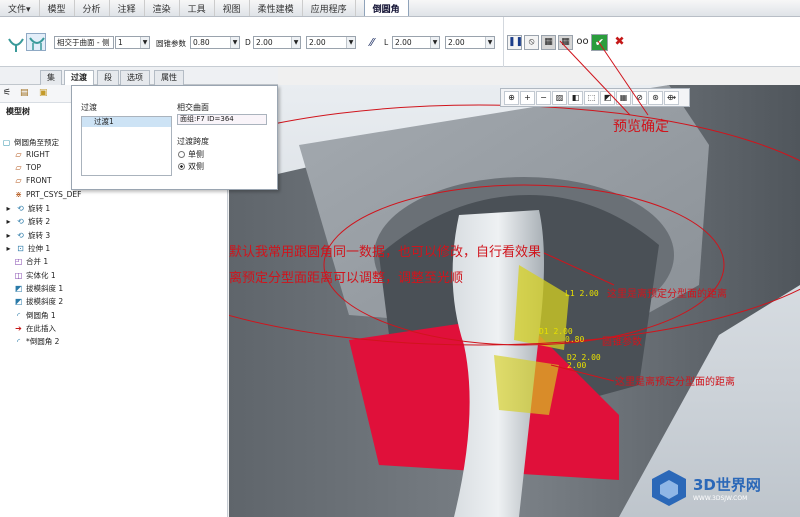 This screenshot has height=517, width=800. I want to click on transition-list: 过渡1, so click(126, 146).